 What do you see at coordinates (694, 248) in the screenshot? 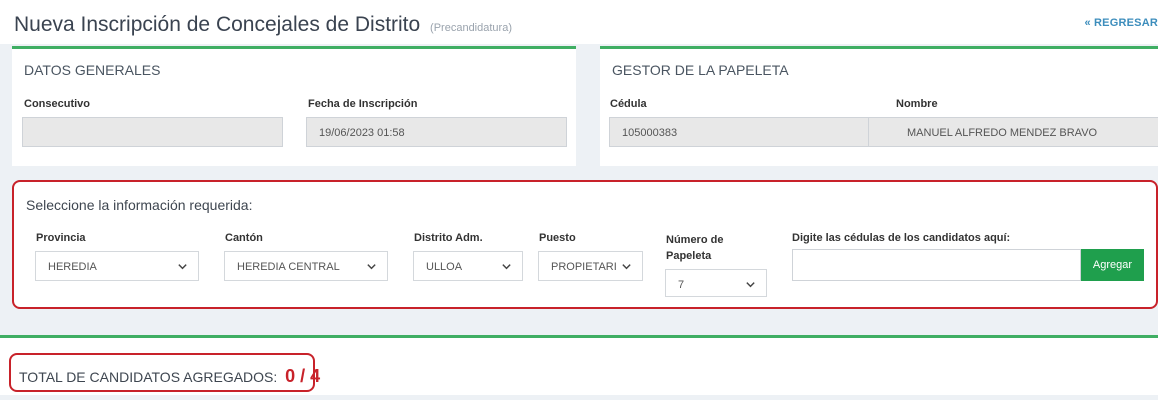
I see `papeleta-label: Número de Papeleta` at bounding box center [694, 248].